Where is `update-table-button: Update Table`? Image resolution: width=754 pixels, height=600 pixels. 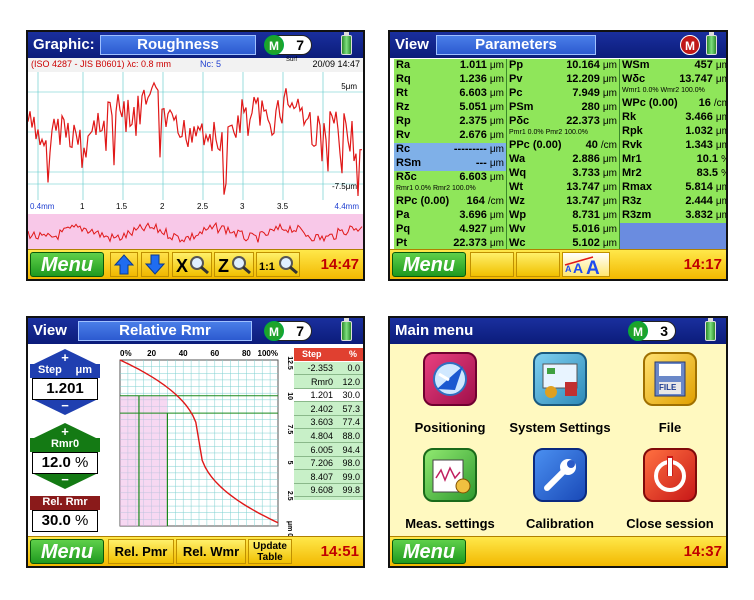
update-table-button: Update Table is located at coordinates (270, 551).